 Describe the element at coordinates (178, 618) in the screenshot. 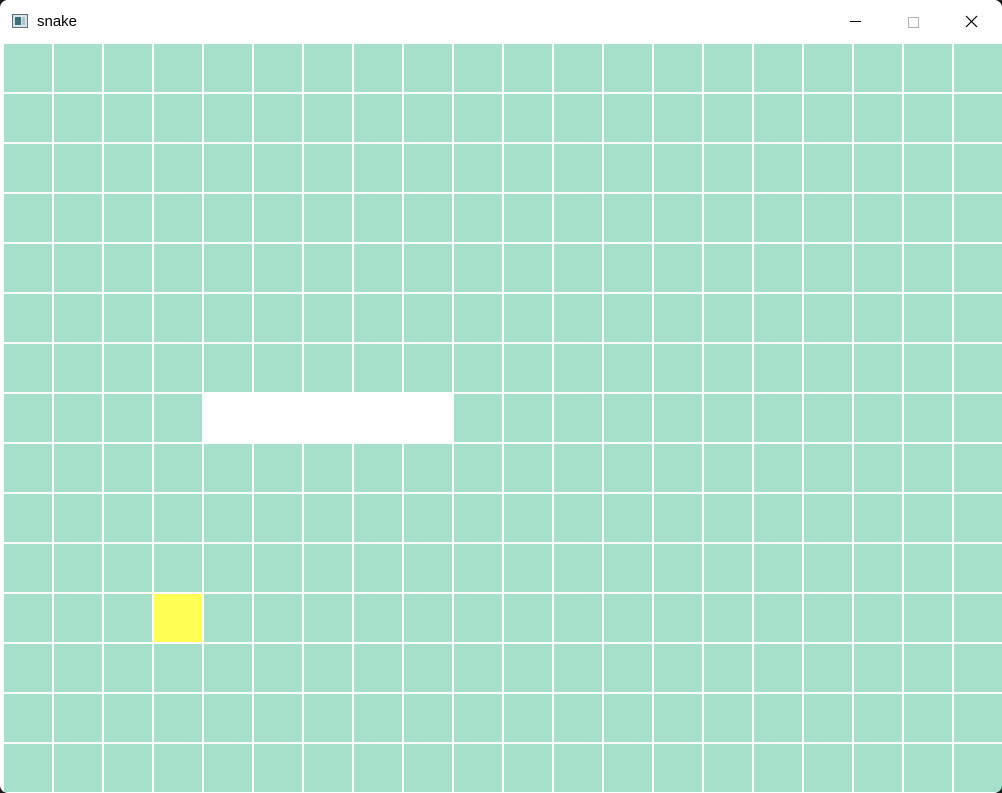

I see `food-pellet` at that location.